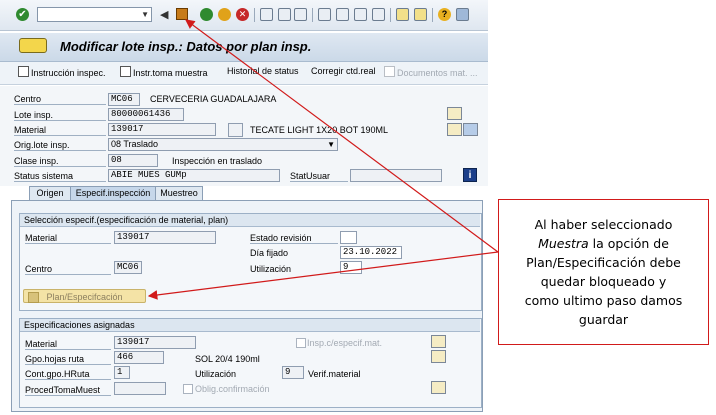 This screenshot has width=716, height=415. What do you see at coordinates (33, 45) in the screenshot?
I see `inspection-lot-icon` at bounding box center [33, 45].